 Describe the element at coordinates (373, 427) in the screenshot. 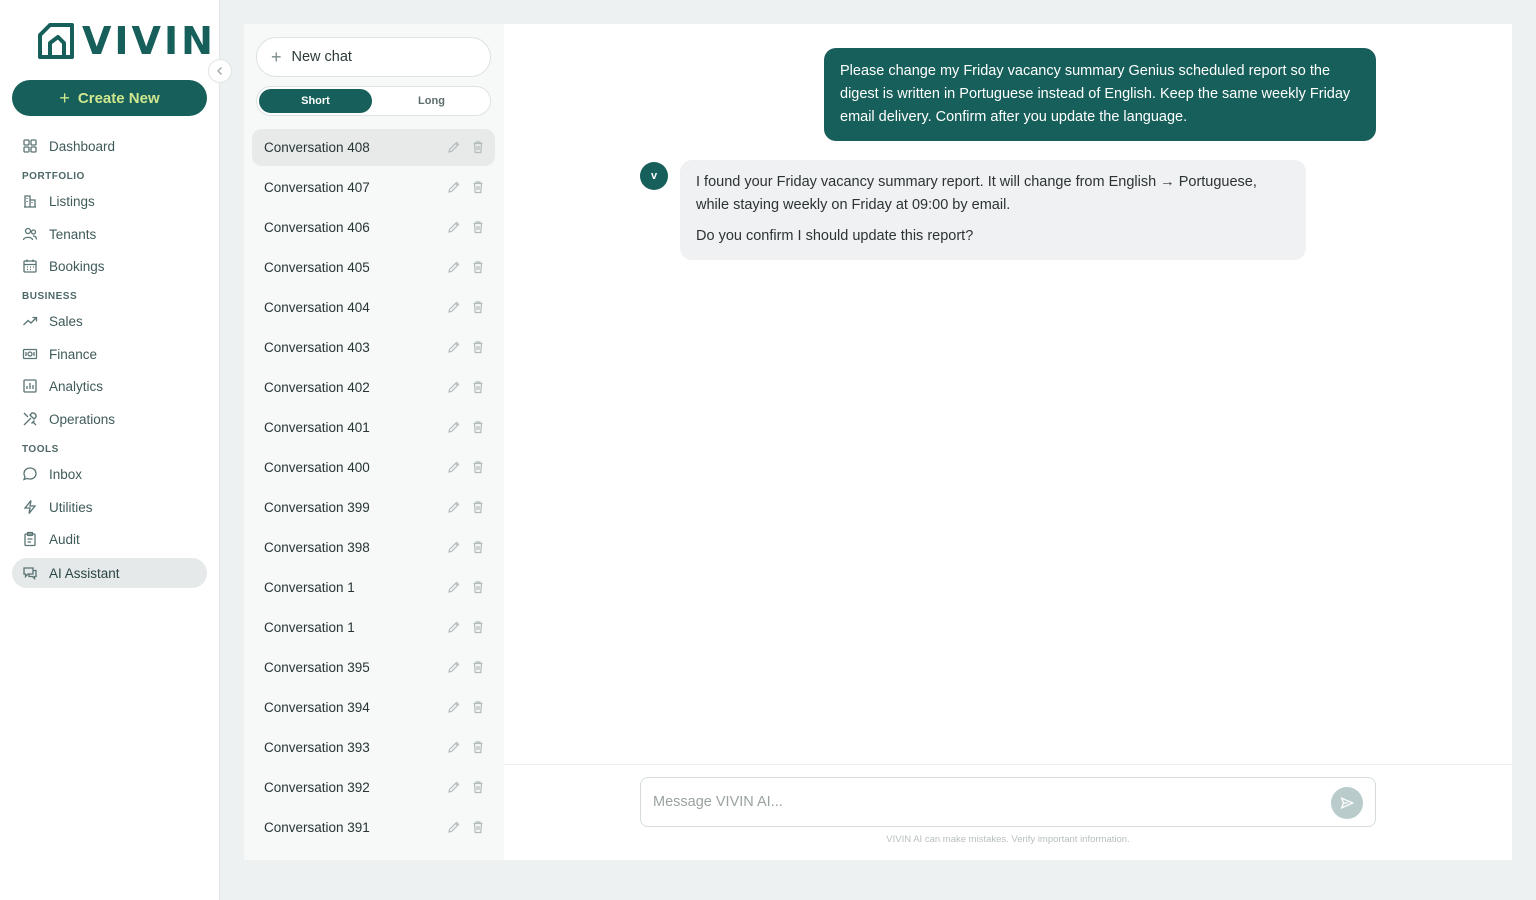

I see `conversation-item: Conversation 401` at that location.